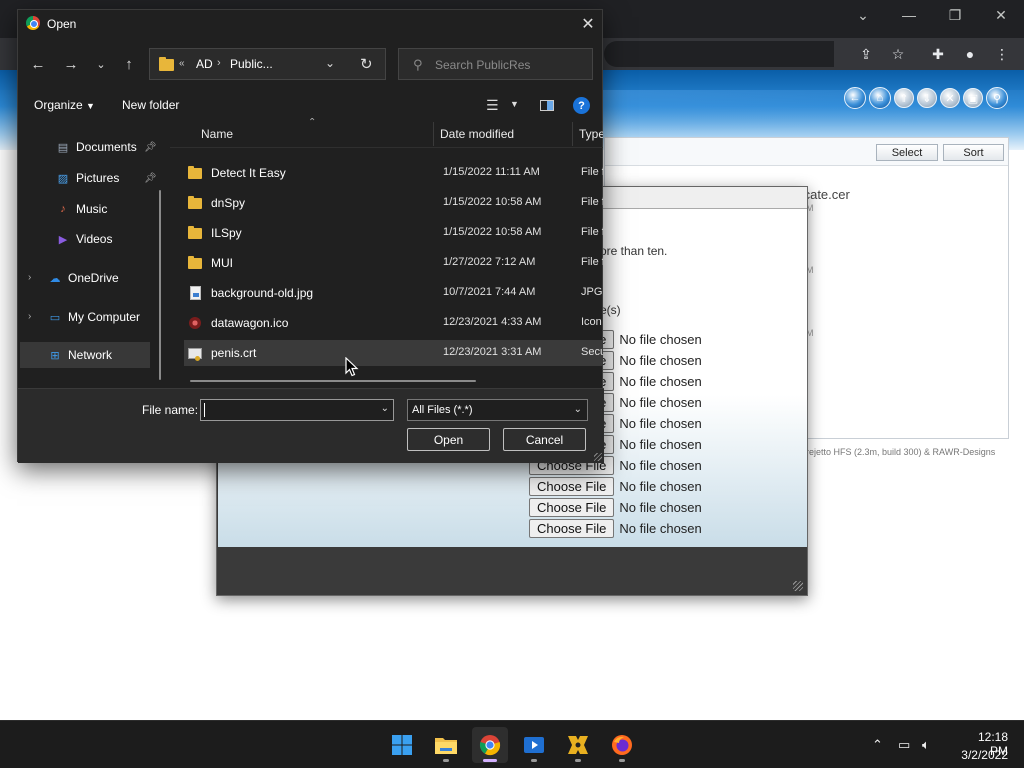 The height and width of the screenshot is (768, 1024). Describe the element at coordinates (877, 745) in the screenshot. I see `chevron-up-icon: ⌃` at that location.